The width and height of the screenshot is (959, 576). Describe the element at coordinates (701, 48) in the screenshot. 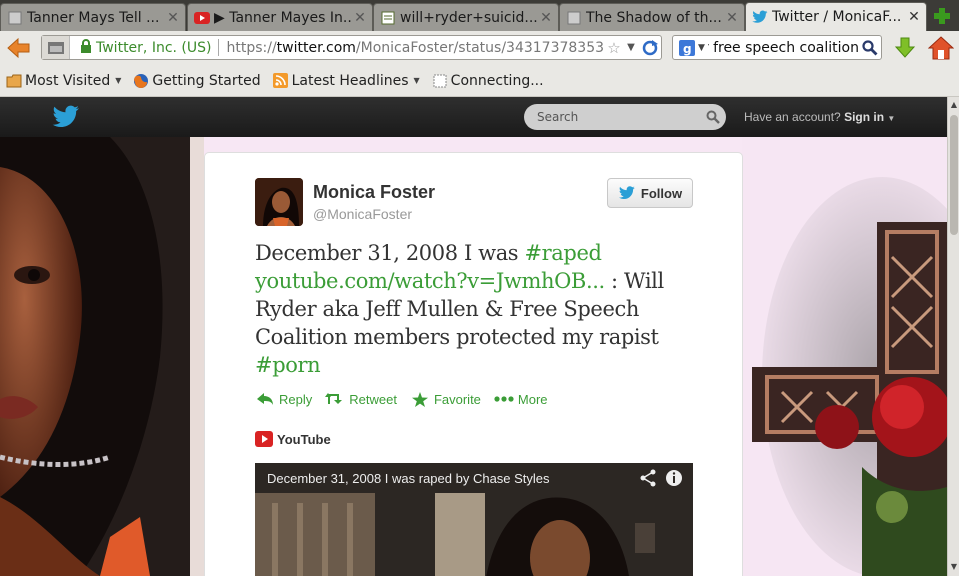

I see `search-engine-dropdown-icon: ▼` at that location.